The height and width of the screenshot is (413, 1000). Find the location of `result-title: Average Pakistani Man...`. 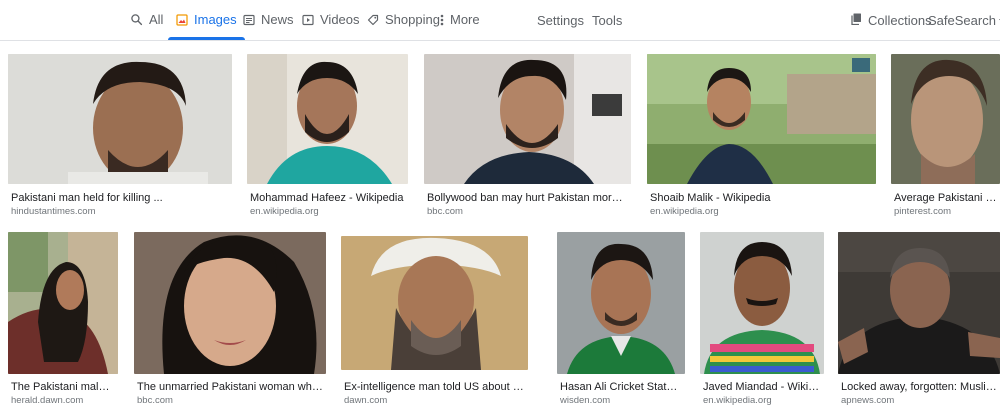

result-title: Average Pakistani Man... is located at coordinates (947, 198).